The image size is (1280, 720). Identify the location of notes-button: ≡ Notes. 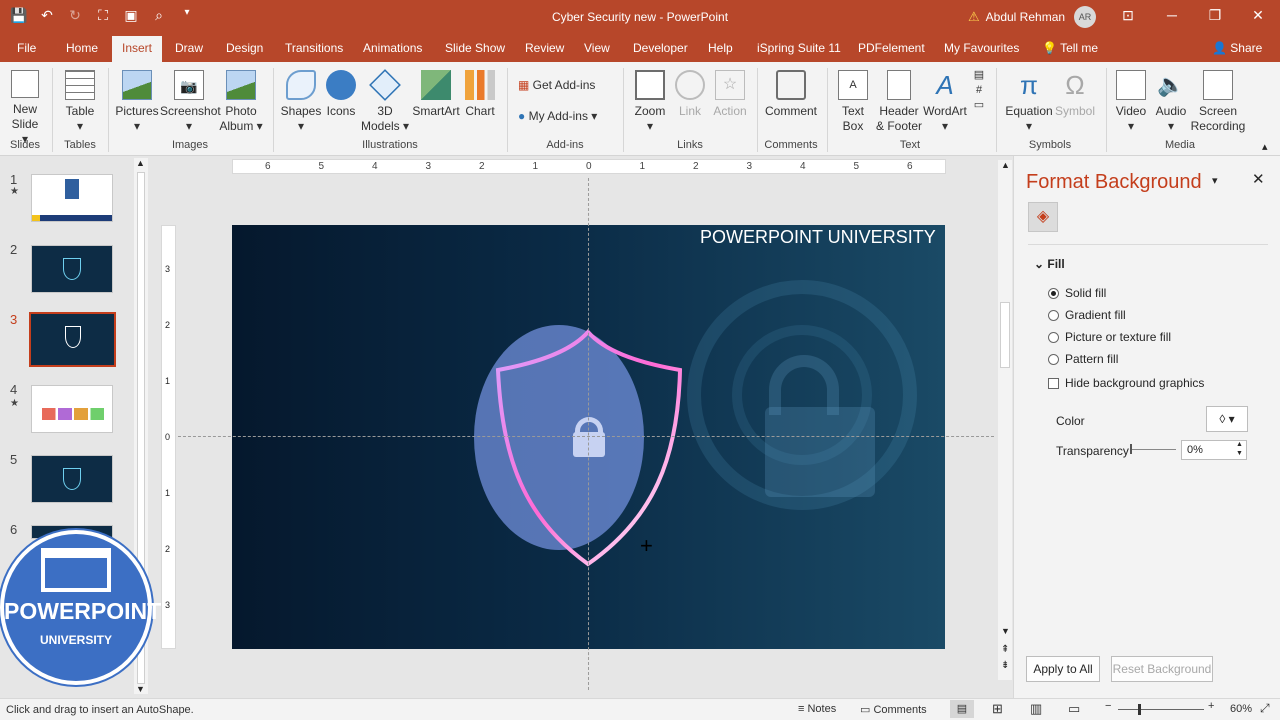
(817, 709).